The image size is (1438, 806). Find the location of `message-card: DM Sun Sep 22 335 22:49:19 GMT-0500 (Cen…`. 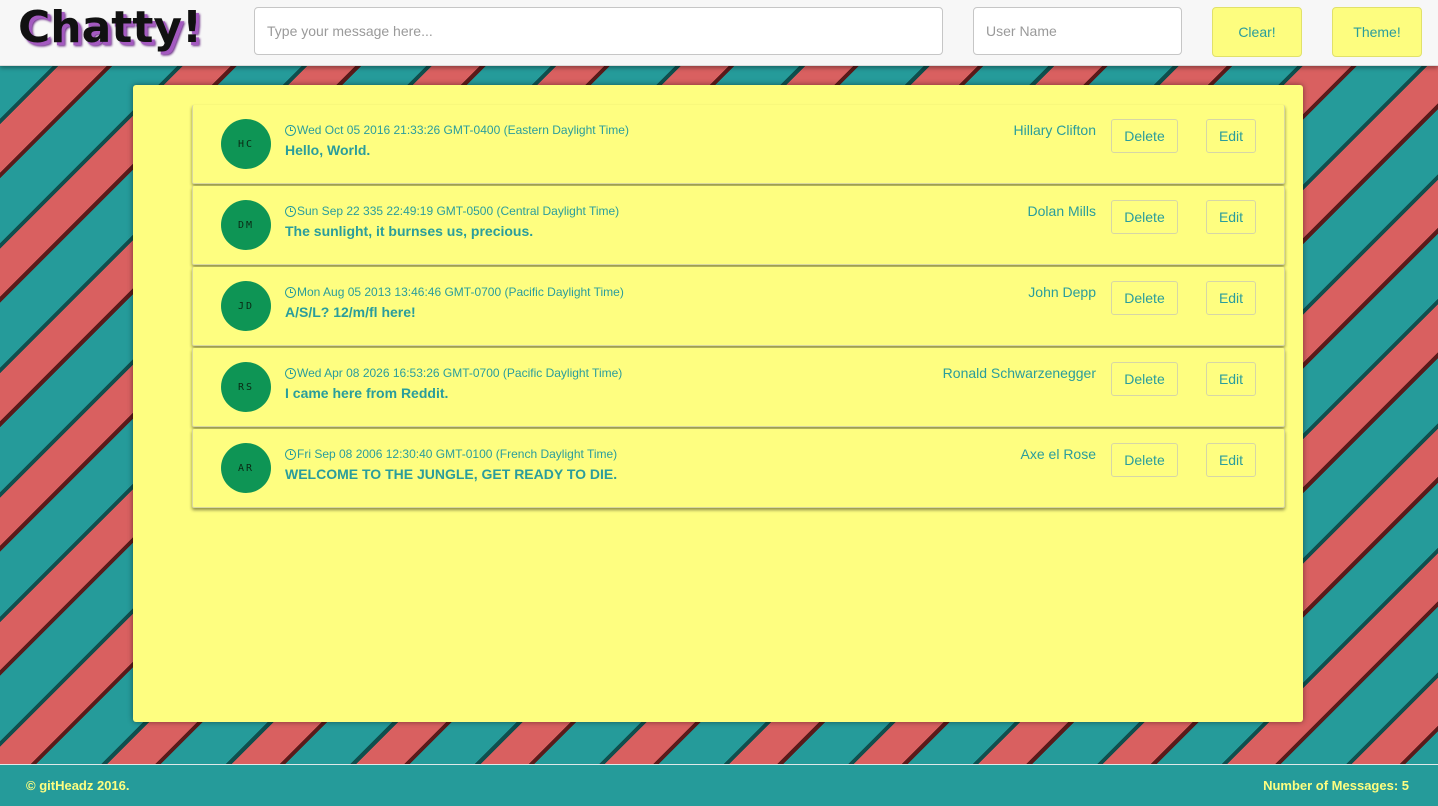

message-card: DM Sun Sep 22 335 22:49:19 GMT-0500 (Cen… is located at coordinates (738, 225).